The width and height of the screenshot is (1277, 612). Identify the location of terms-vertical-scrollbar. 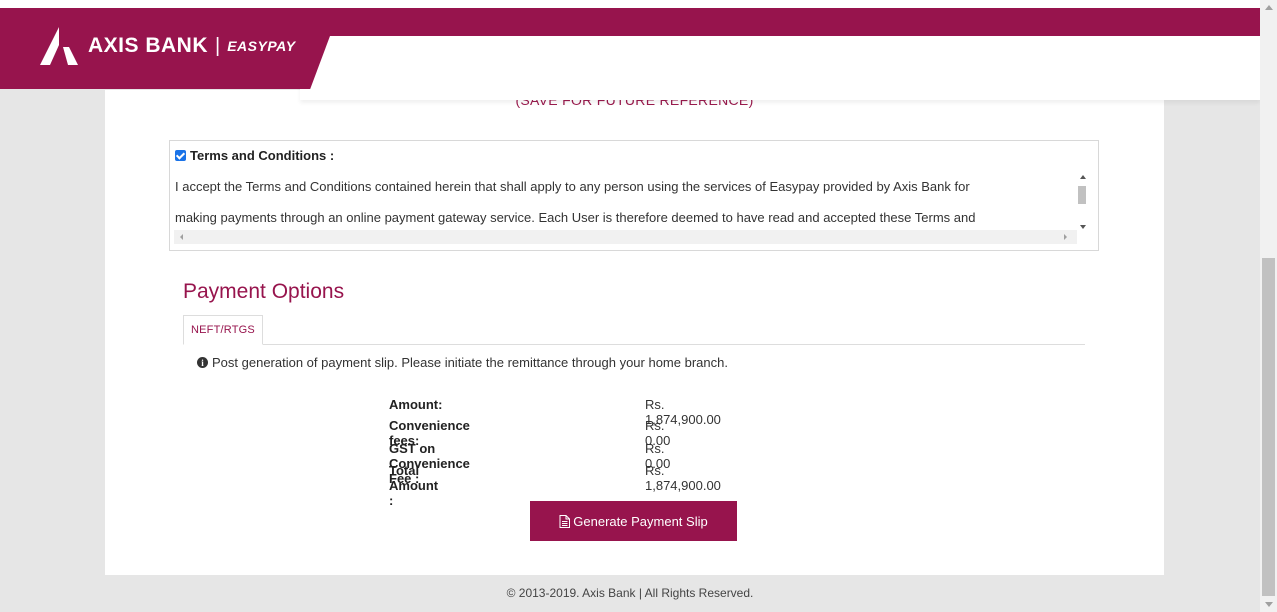
(1085, 201).